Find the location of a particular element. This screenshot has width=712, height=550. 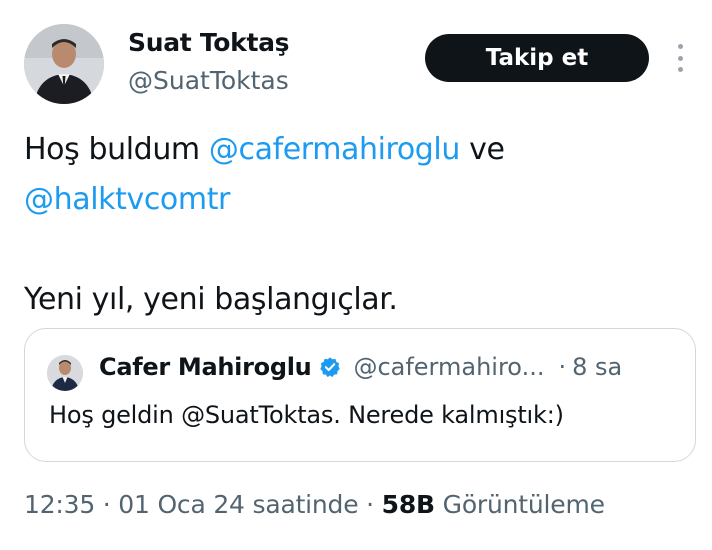

quote-author-avatar is located at coordinates (65, 373).